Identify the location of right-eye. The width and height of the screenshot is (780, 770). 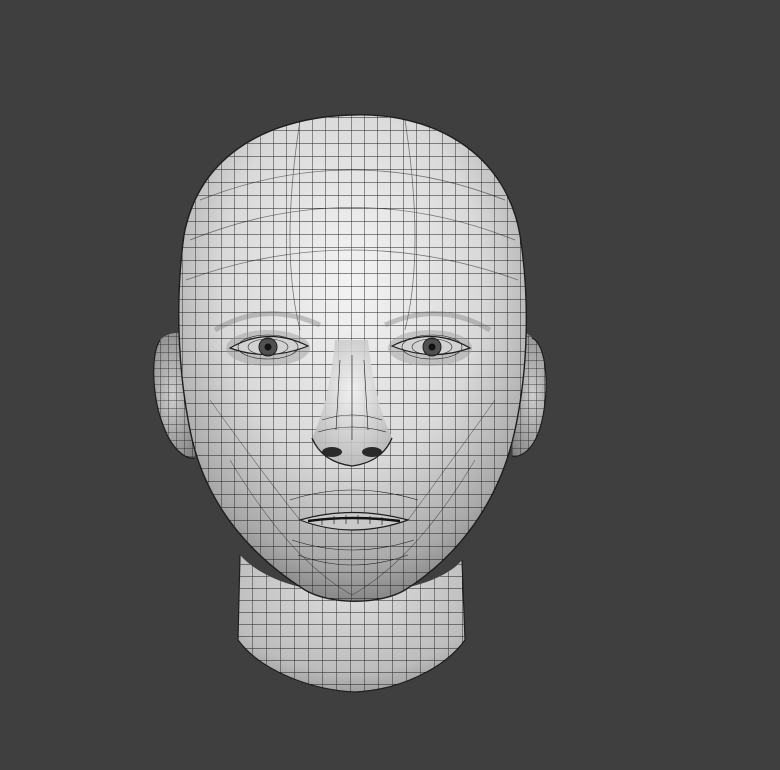
(430, 348).